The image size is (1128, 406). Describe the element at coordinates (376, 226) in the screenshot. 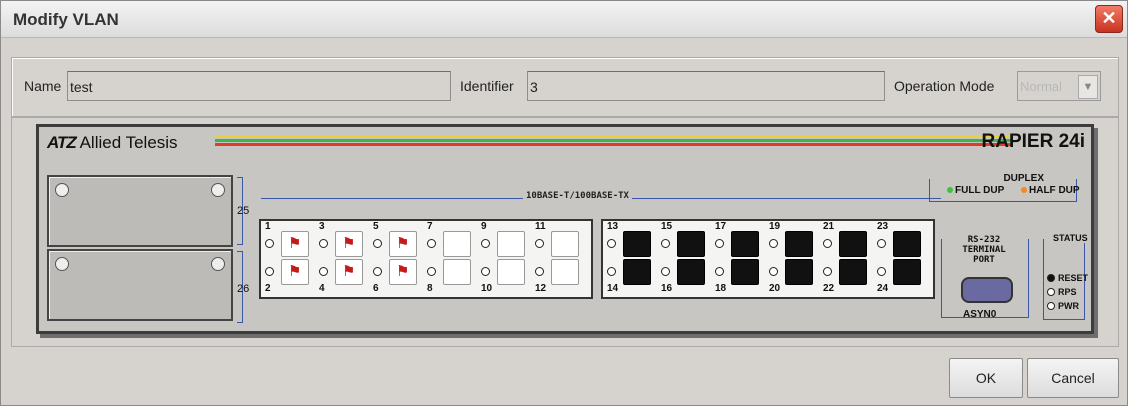

I see `port-number: 5` at that location.